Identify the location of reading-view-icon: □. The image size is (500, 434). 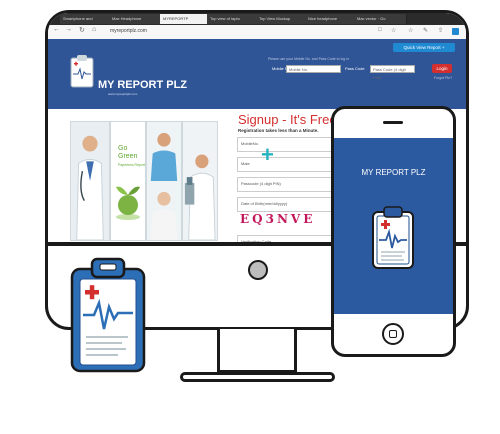
(380, 30).